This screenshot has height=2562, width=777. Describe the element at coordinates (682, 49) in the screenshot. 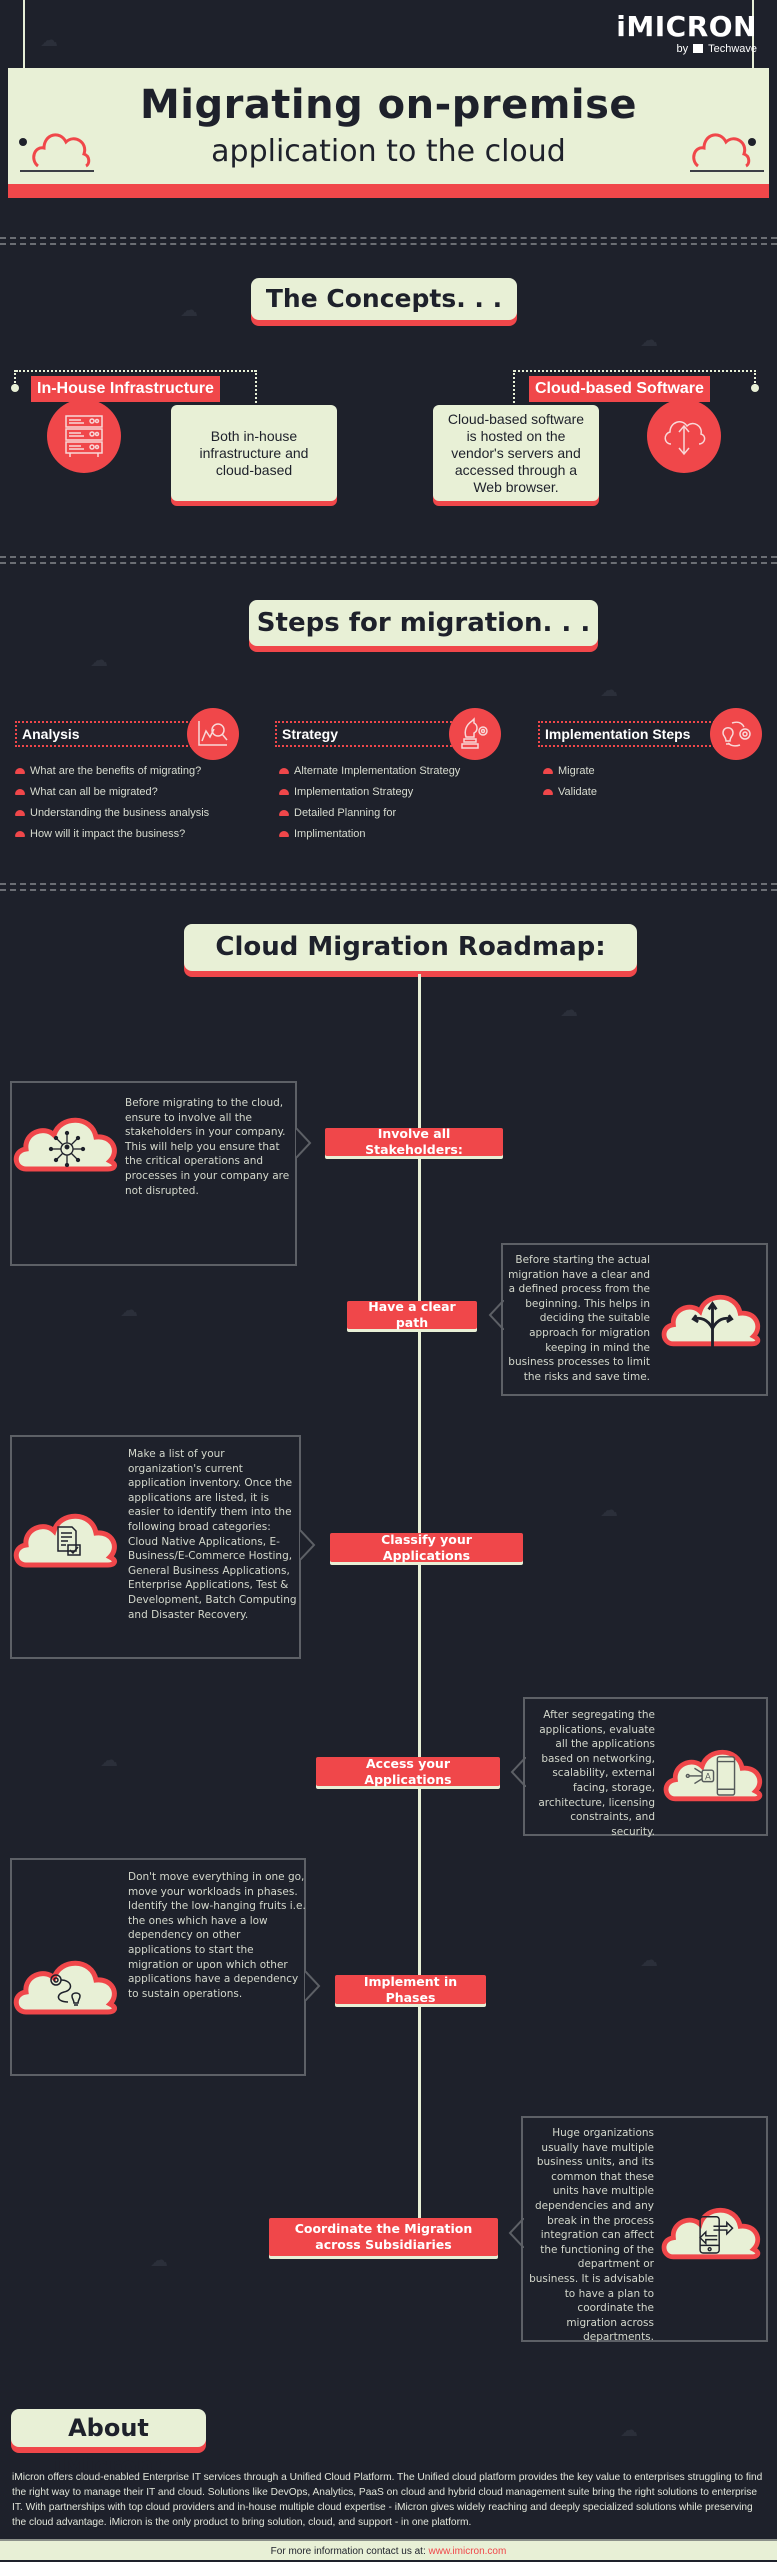

I see `logo-sub-prefix: by` at that location.